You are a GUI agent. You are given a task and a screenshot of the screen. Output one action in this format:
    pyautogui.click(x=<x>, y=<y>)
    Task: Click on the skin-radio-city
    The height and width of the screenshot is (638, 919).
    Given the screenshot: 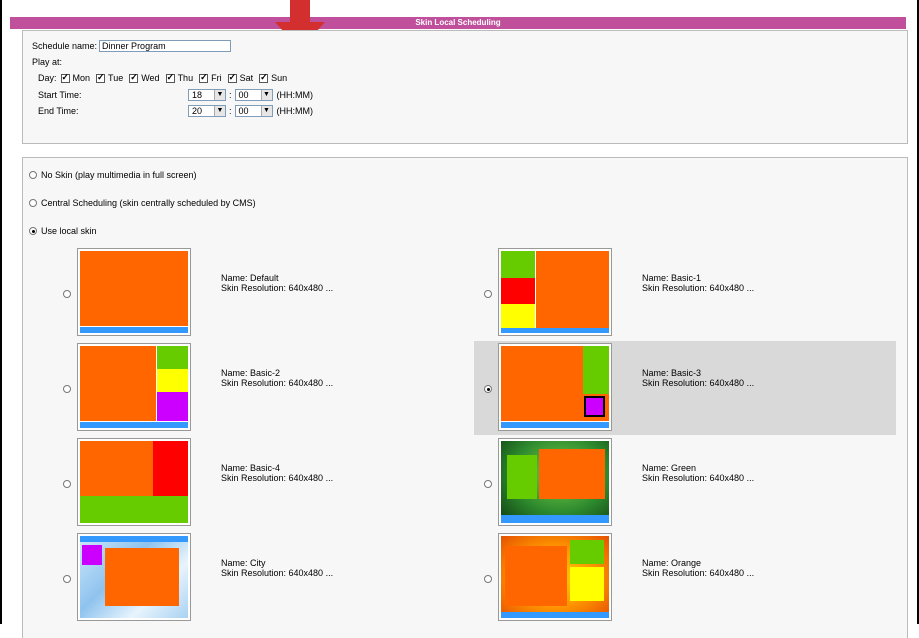 What is the action you would take?
    pyautogui.click(x=67, y=579)
    